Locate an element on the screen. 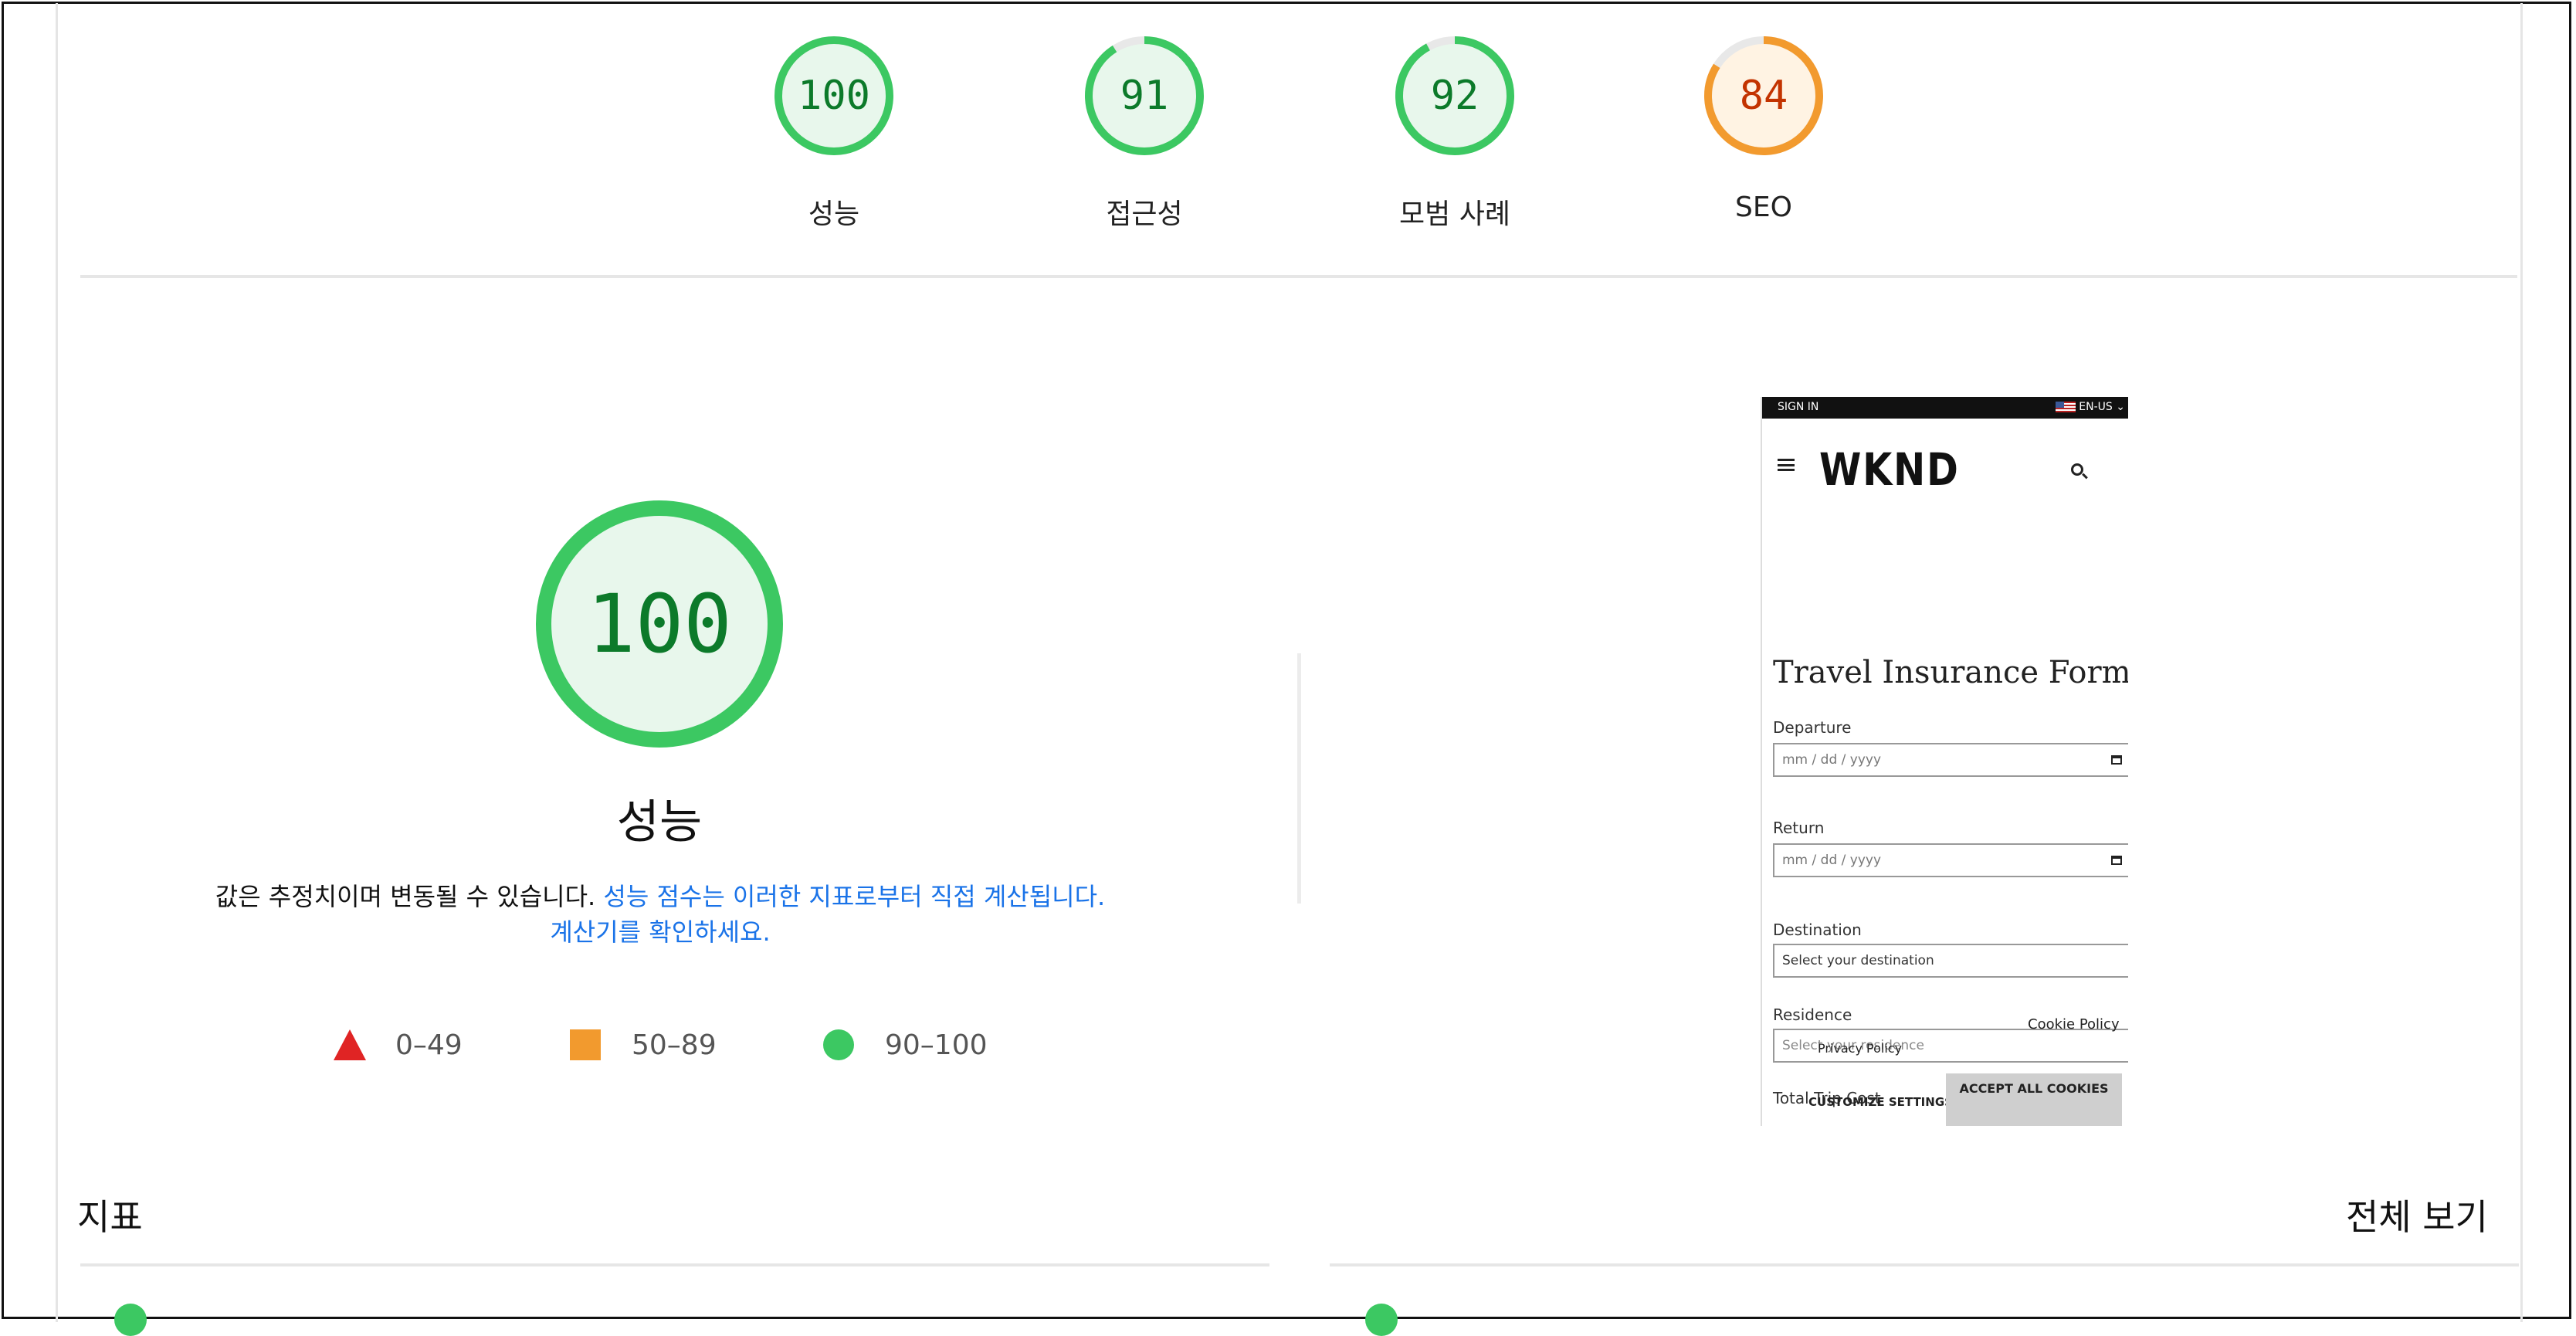  score-value: 92 is located at coordinates (1455, 96).